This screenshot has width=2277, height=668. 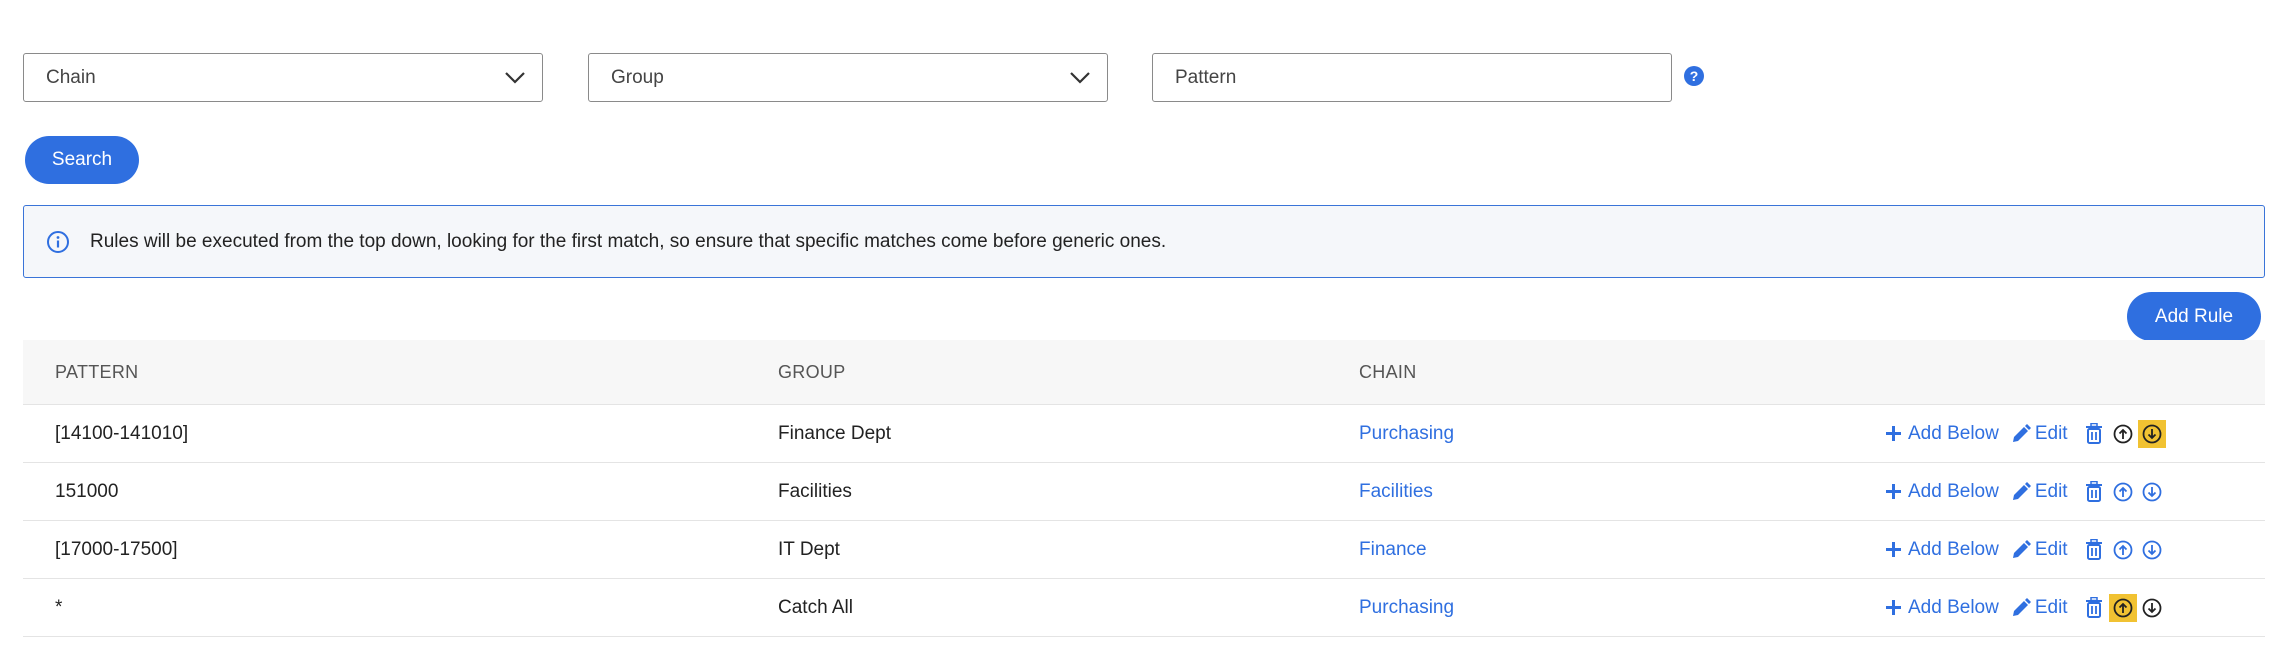 I want to click on table-row: * Catch All Purchasing Add Below Edit, so click(x=1144, y=608).